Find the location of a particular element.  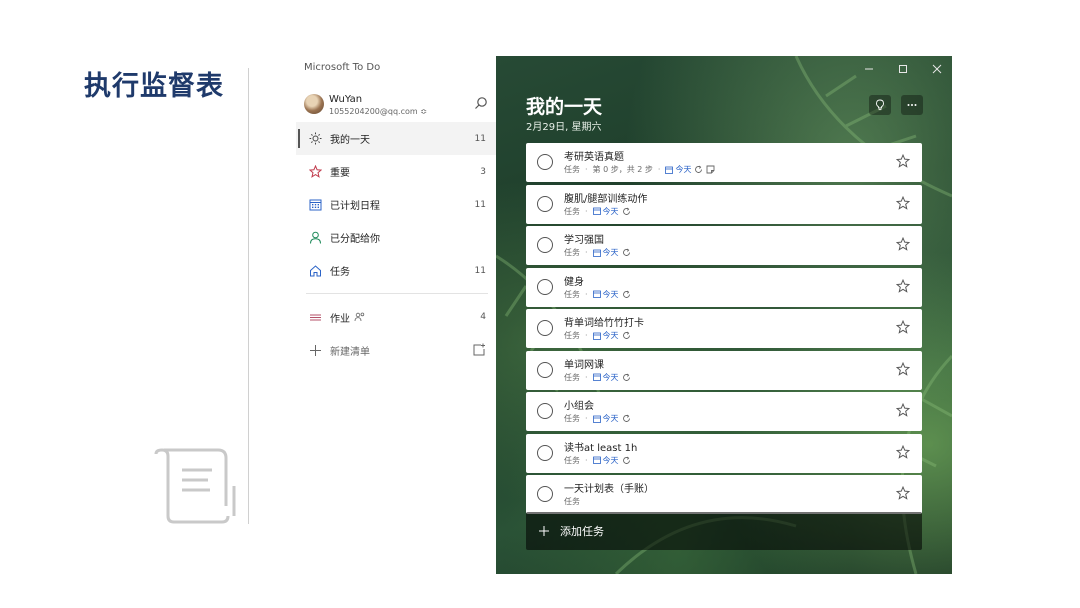

smart-lists: 我的一天 11 重要 3 已计划日程 11 已分配给你 任务 11 is located at coordinates (396, 204).